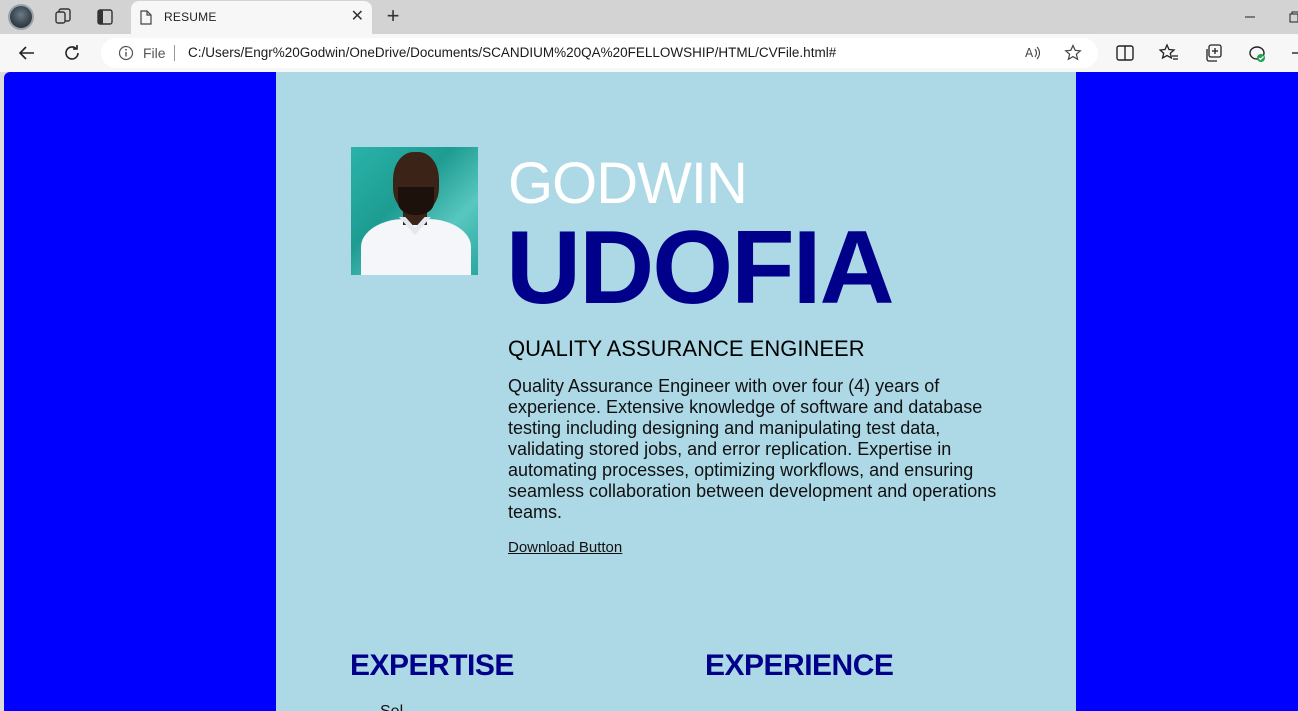 Image resolution: width=1298 pixels, height=711 pixels. Describe the element at coordinates (72, 53) in the screenshot. I see `reload-icon` at that location.